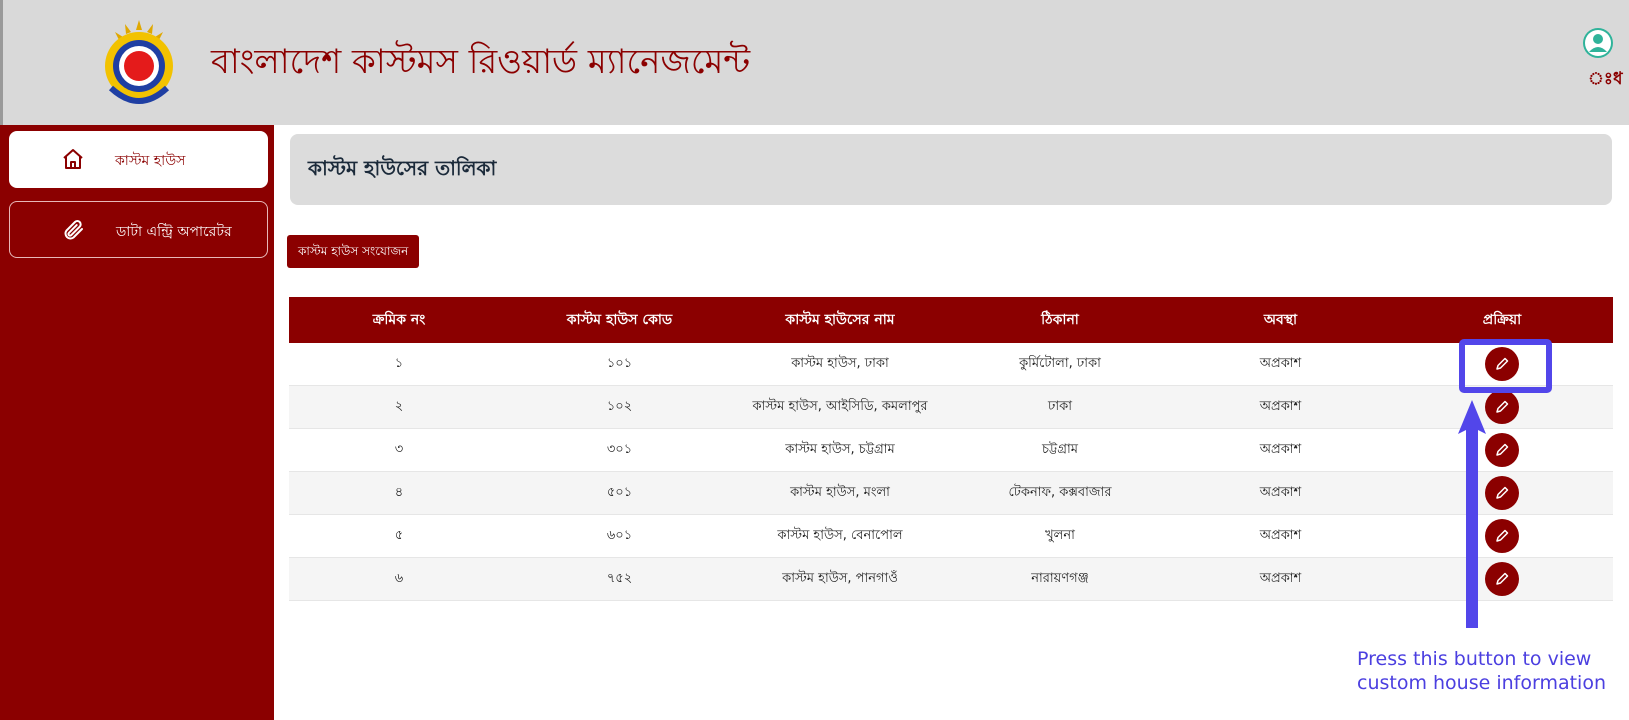 Image resolution: width=1629 pixels, height=720 pixels. I want to click on cell-serial: ৬, so click(399, 579).